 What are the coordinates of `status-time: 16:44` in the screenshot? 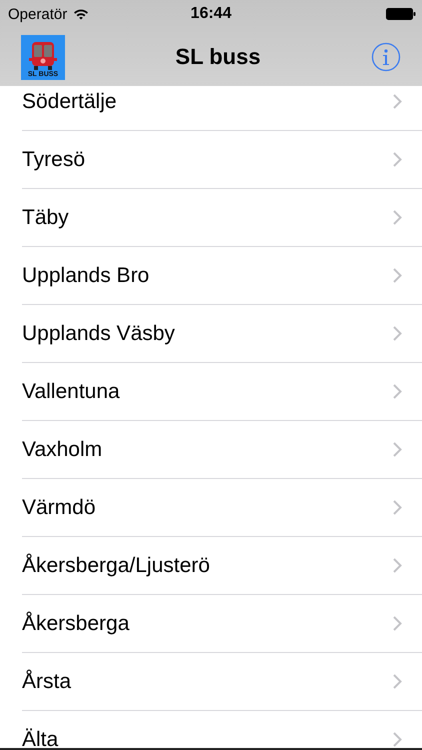 It's located at (211, 14).